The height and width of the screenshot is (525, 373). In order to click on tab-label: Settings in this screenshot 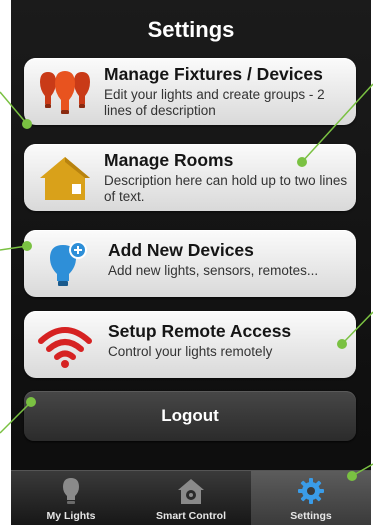, I will do `click(311, 516)`.